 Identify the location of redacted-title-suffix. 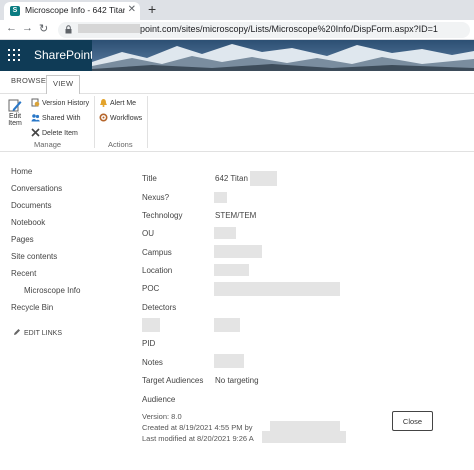
(263, 178).